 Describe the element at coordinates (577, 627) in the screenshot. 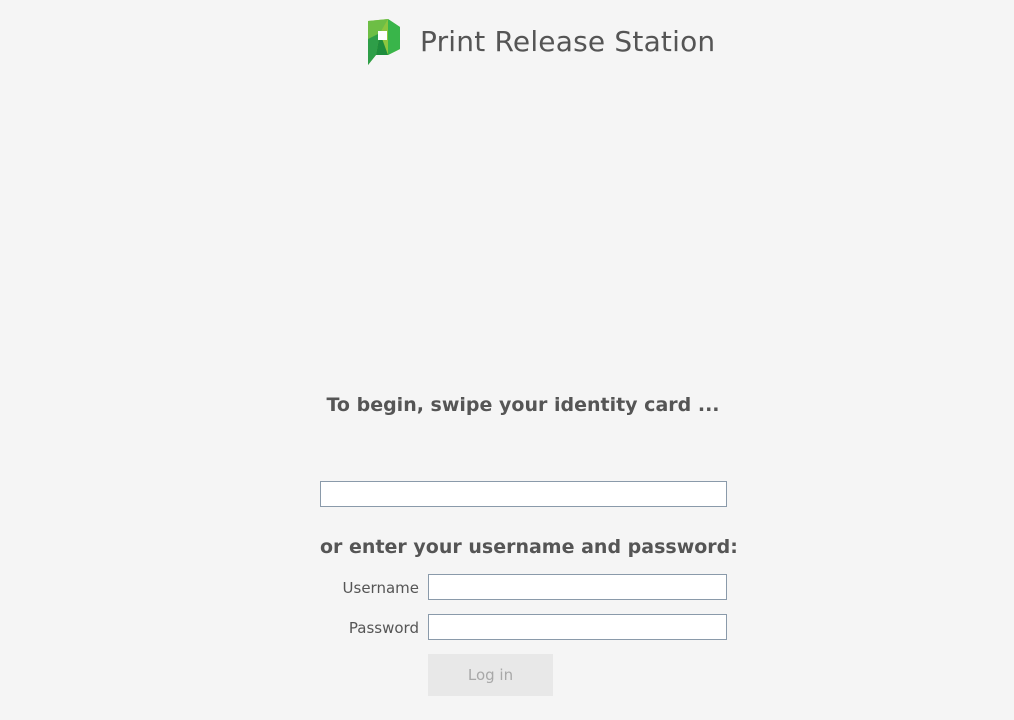

I see `password-field` at that location.